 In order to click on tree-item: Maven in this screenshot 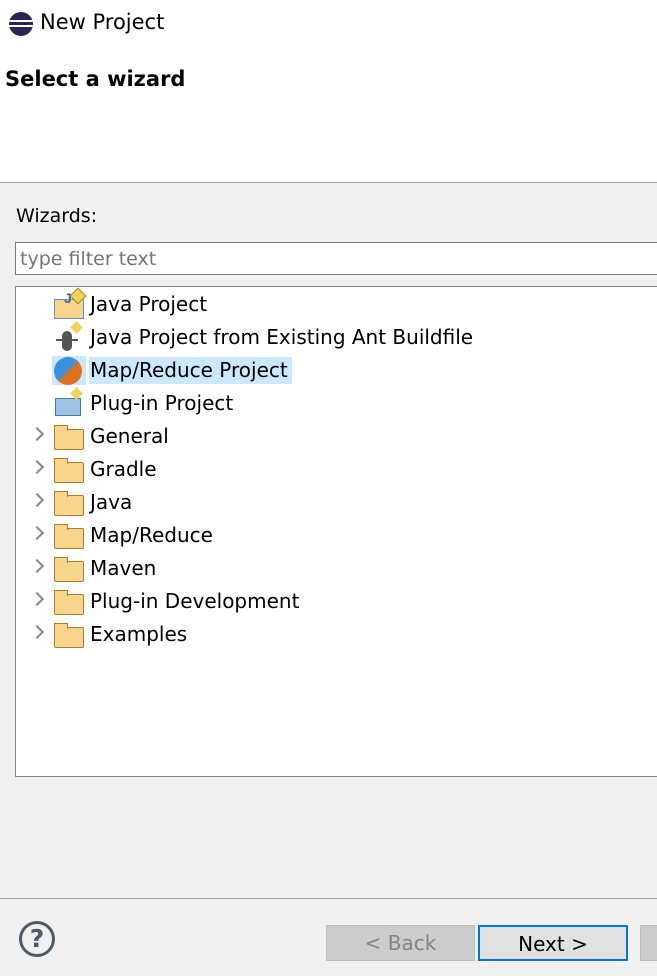, I will do `click(336, 568)`.